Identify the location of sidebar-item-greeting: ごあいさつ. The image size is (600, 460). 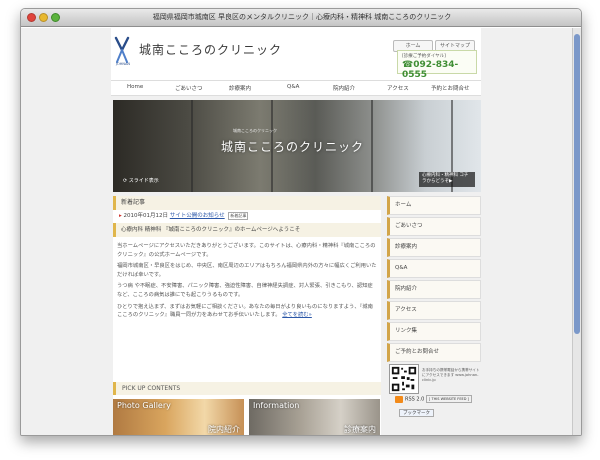
(434, 226).